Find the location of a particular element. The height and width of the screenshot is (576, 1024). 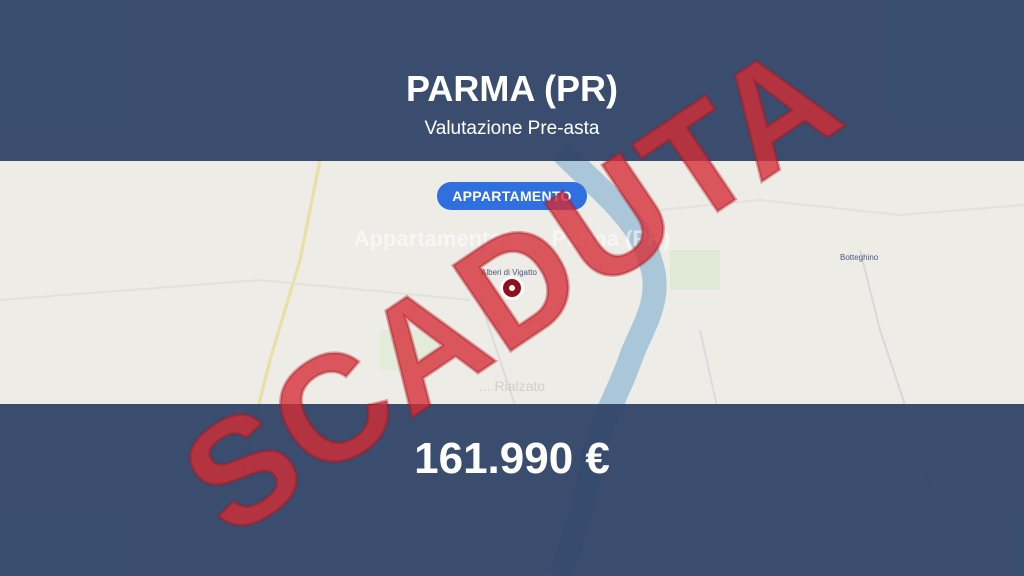

city-title: PARMA (PR) is located at coordinates (512, 88).